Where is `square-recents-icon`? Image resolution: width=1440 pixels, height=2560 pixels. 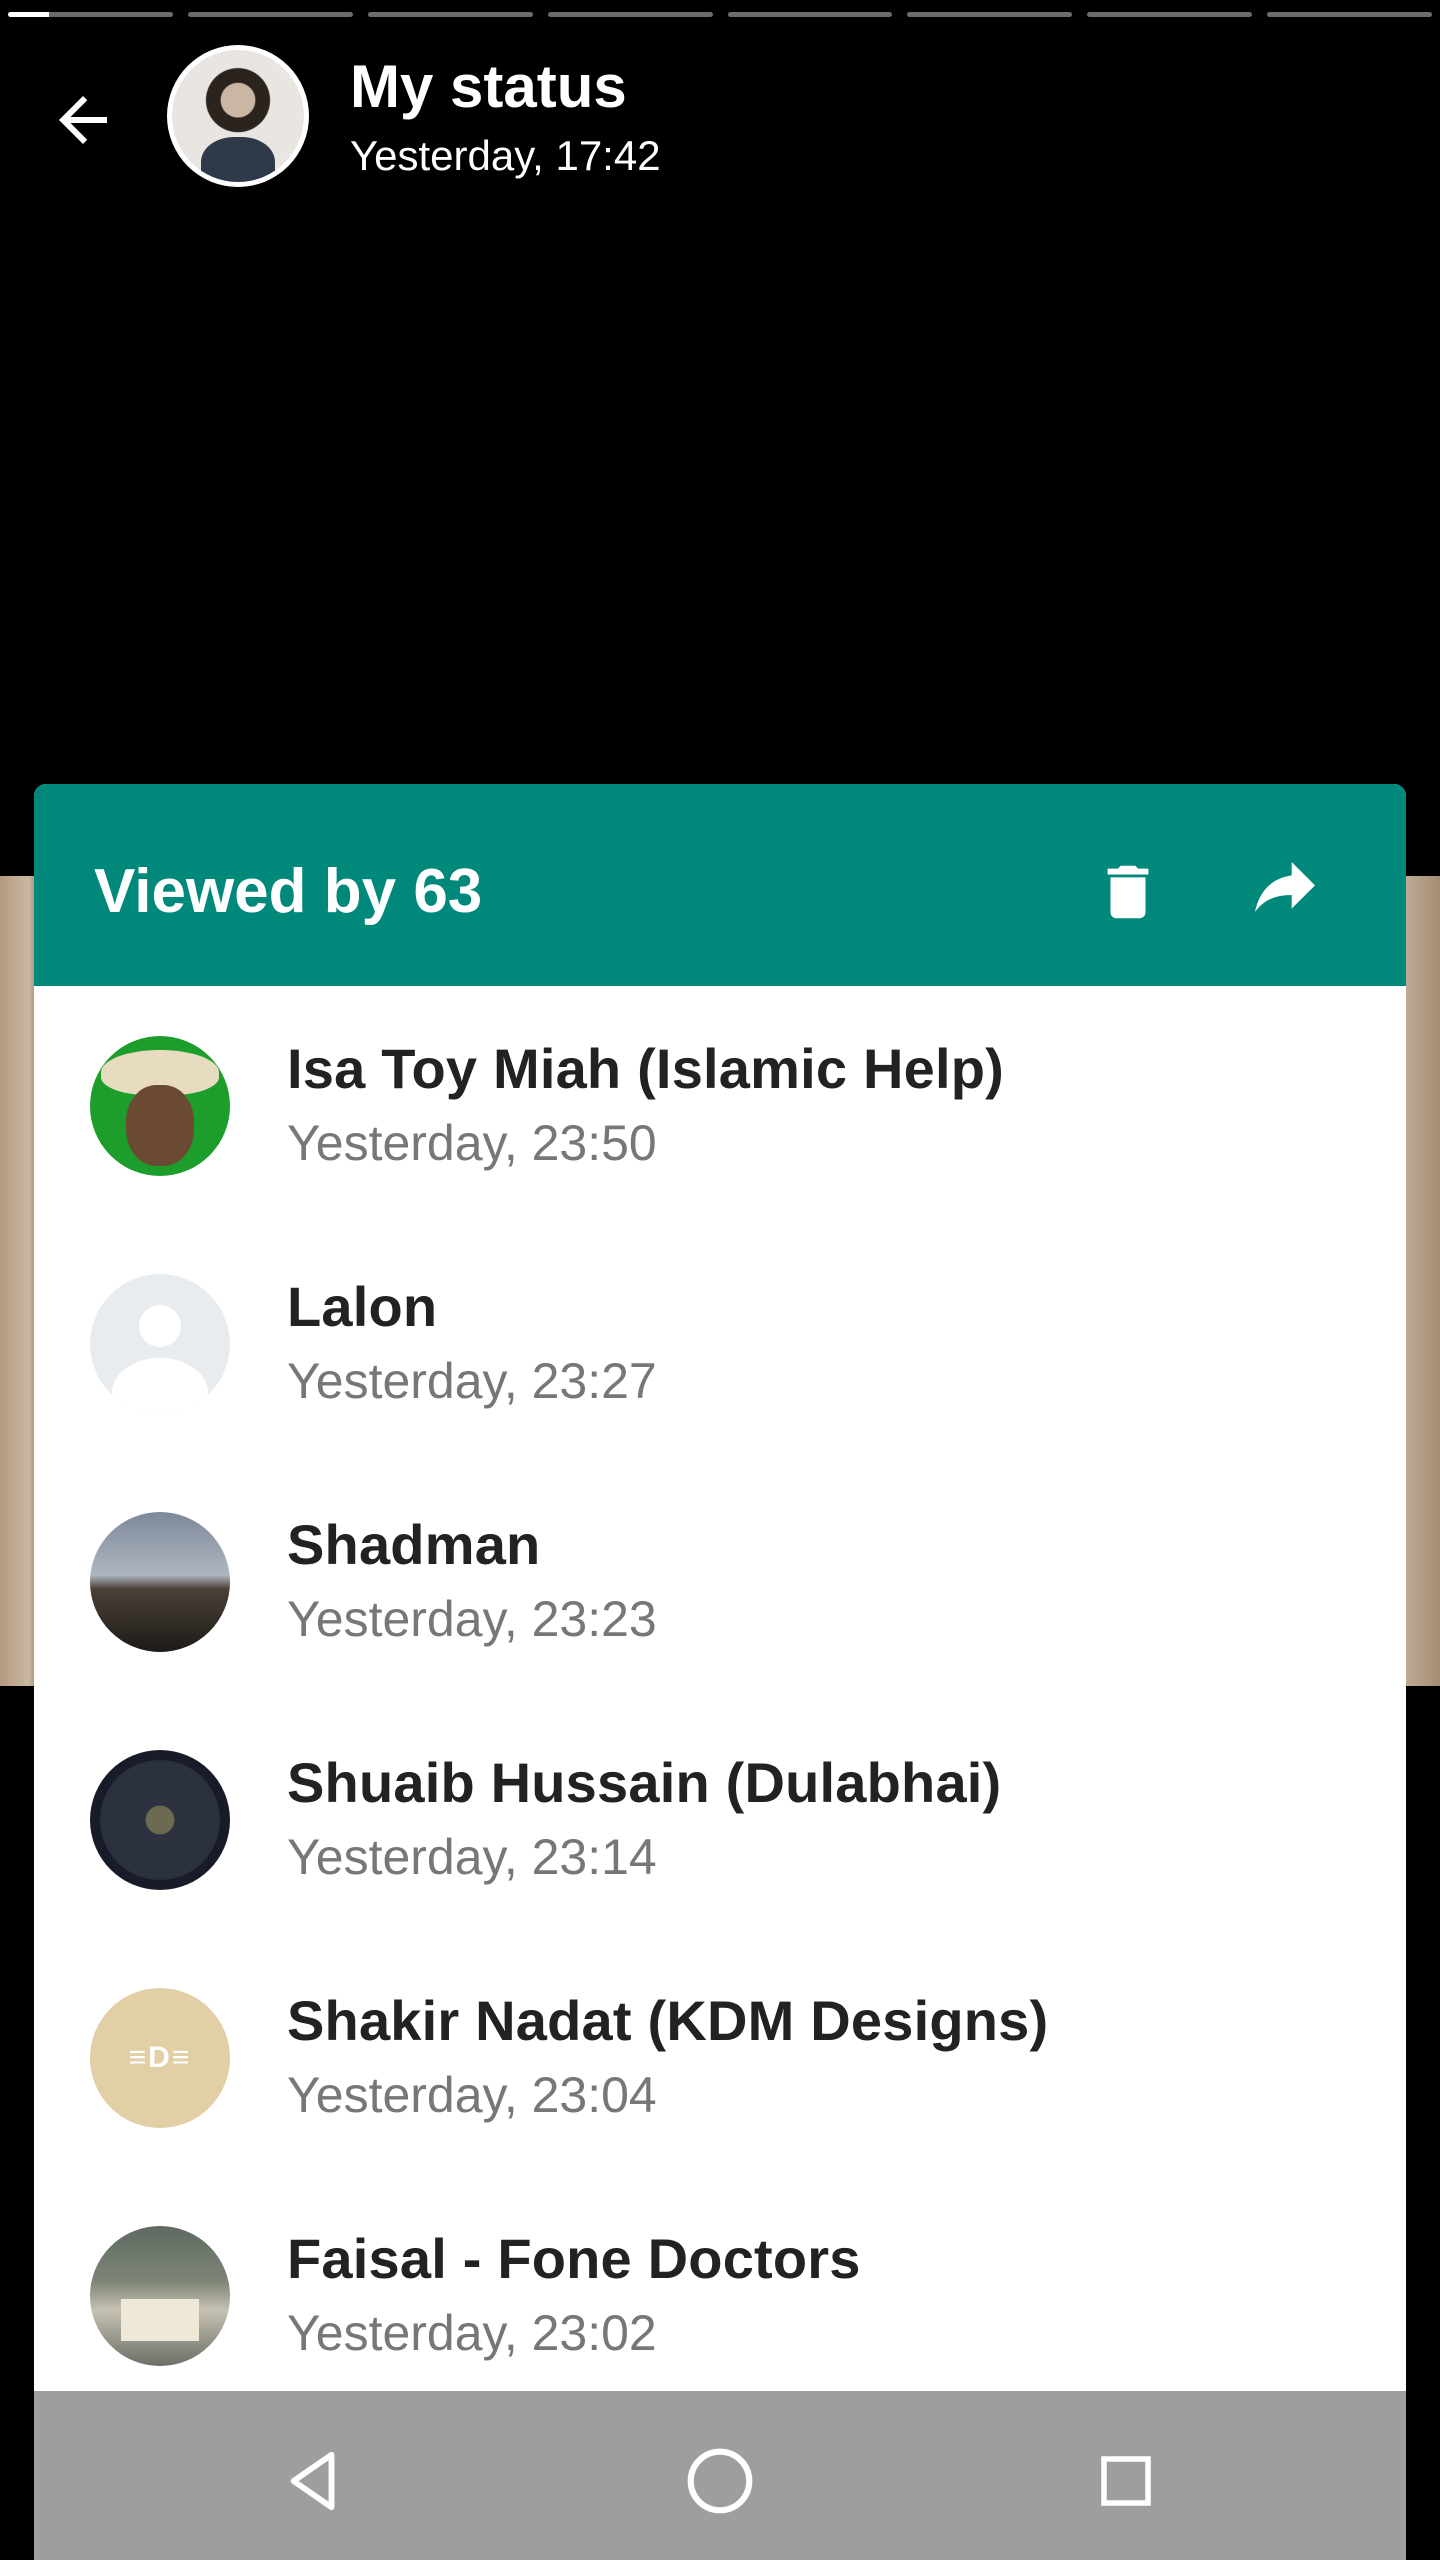
square-recents-icon is located at coordinates (1126, 2481).